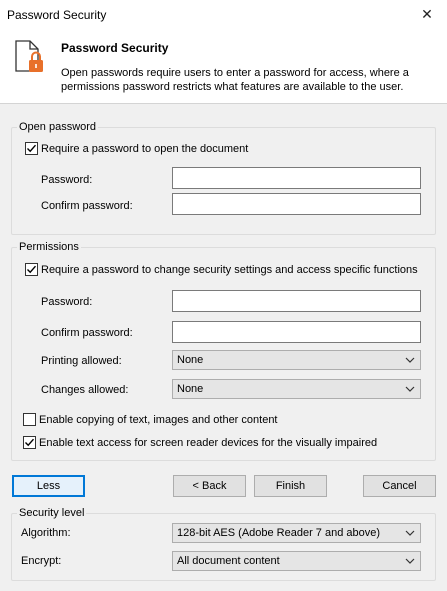  I want to click on less-button: Less, so click(48, 486).